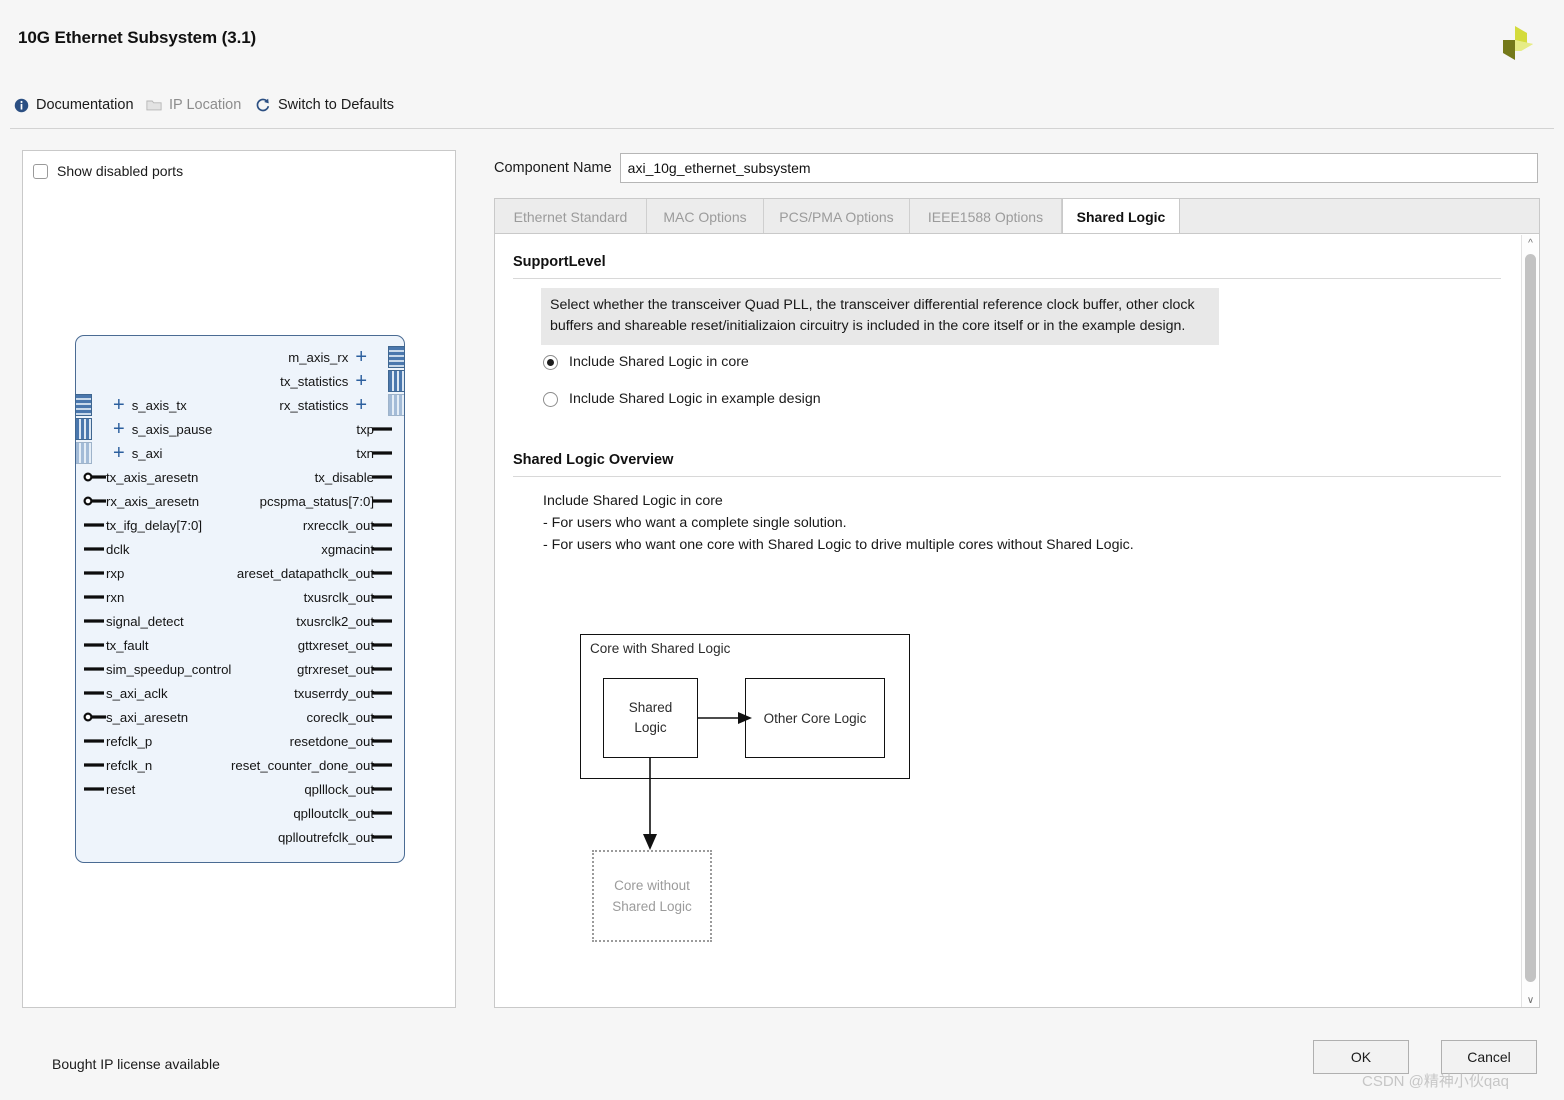 The width and height of the screenshot is (1564, 1100). What do you see at coordinates (135, 717) in the screenshot?
I see `ip-port-s-axi-aresetn: s_axi_aresetn` at bounding box center [135, 717].